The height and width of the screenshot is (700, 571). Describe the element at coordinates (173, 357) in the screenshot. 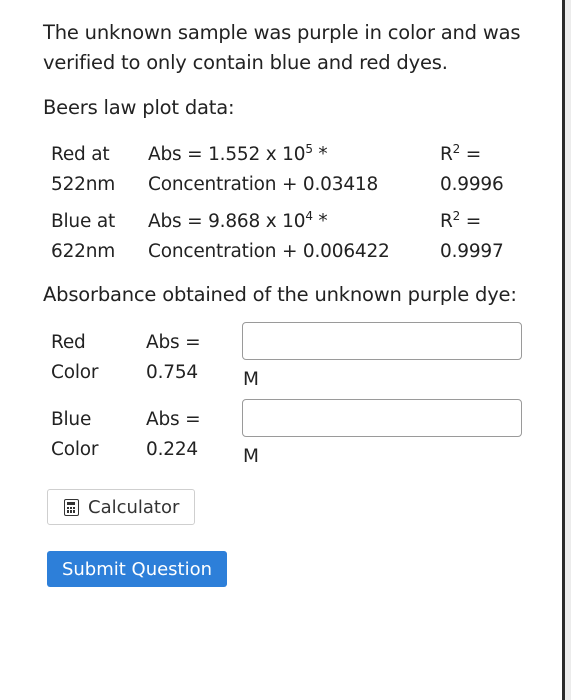

I see `sample-absorbance: Abs = 0.754` at that location.